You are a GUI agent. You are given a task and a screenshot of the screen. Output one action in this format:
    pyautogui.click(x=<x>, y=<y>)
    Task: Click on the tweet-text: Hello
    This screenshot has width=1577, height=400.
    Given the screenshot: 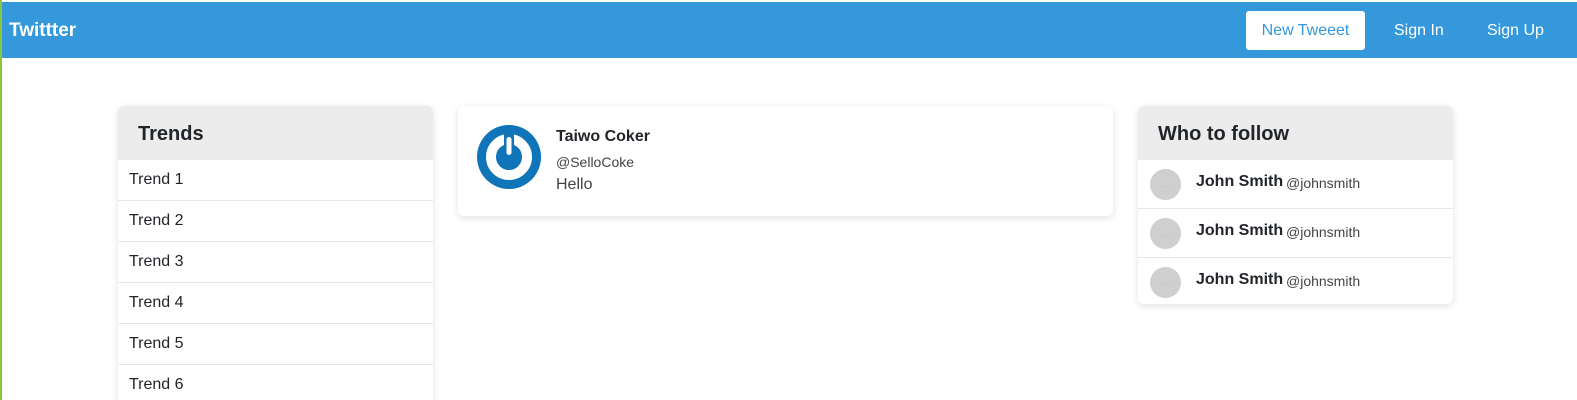 What is the action you would take?
    pyautogui.click(x=574, y=184)
    